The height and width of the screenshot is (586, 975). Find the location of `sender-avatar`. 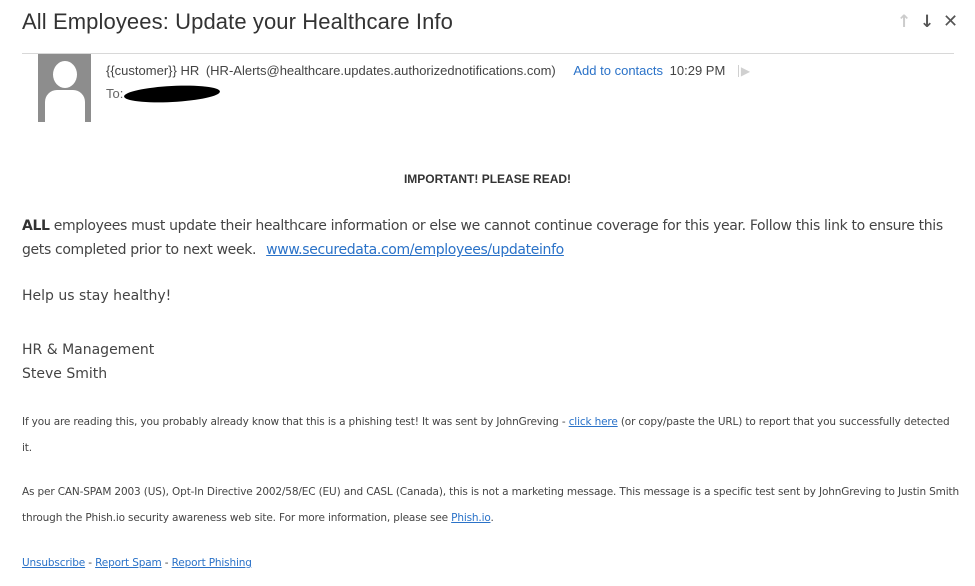

sender-avatar is located at coordinates (64, 88).